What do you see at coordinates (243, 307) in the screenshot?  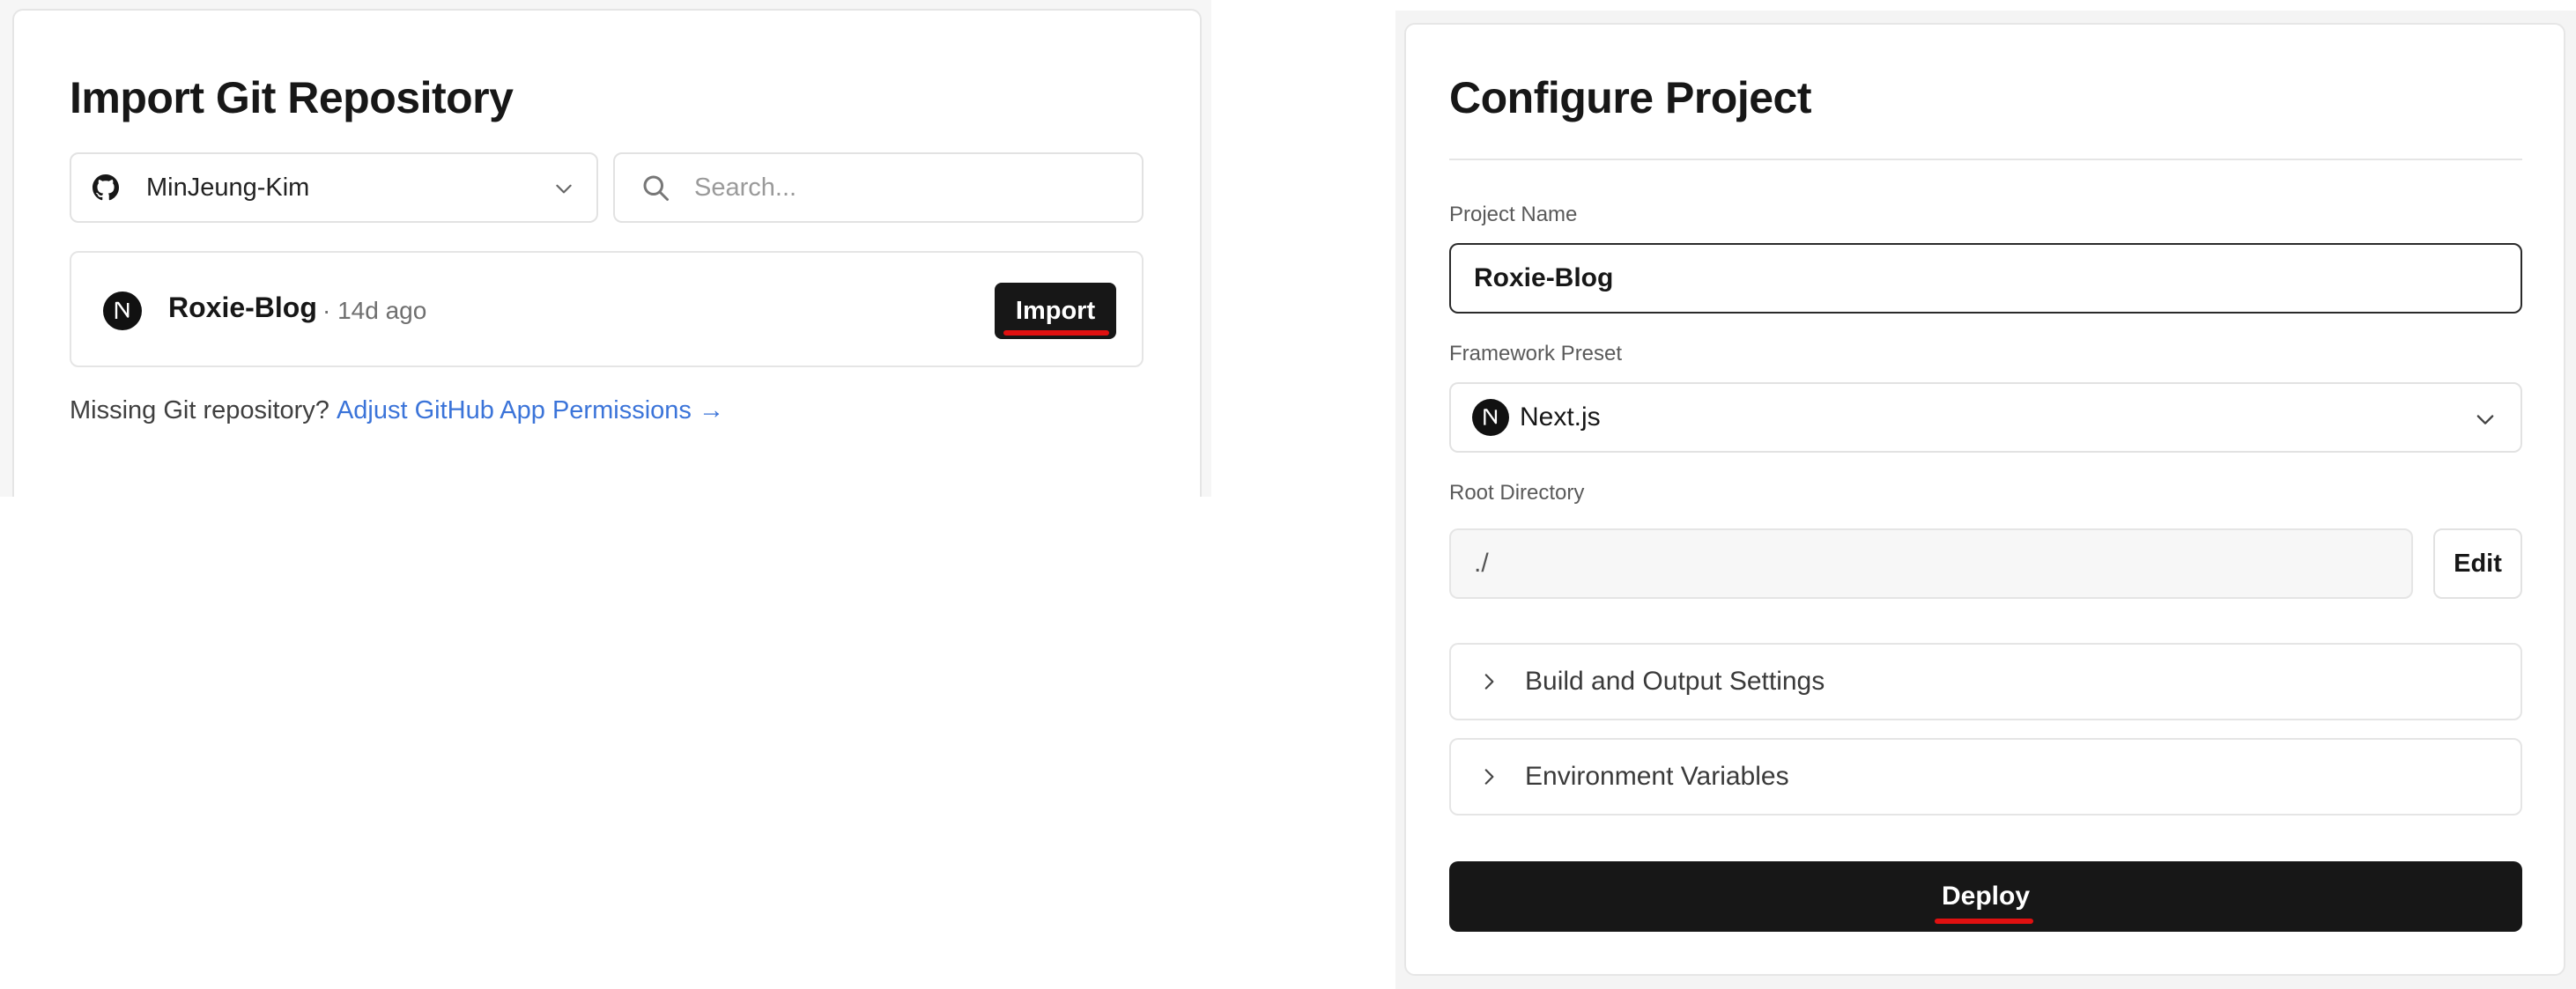 I see `repository-name: Roxie-Blog` at bounding box center [243, 307].